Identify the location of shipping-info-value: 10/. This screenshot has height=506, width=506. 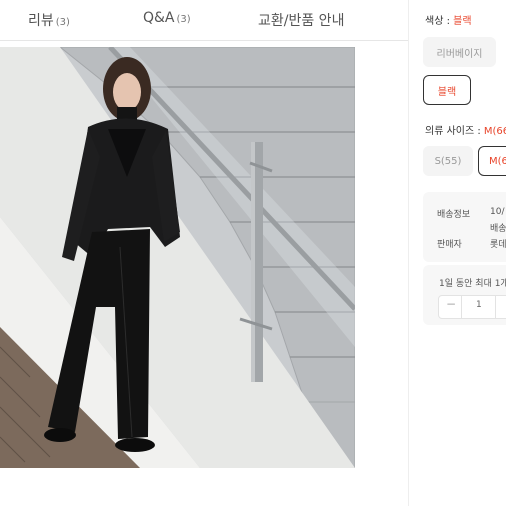
(497, 212).